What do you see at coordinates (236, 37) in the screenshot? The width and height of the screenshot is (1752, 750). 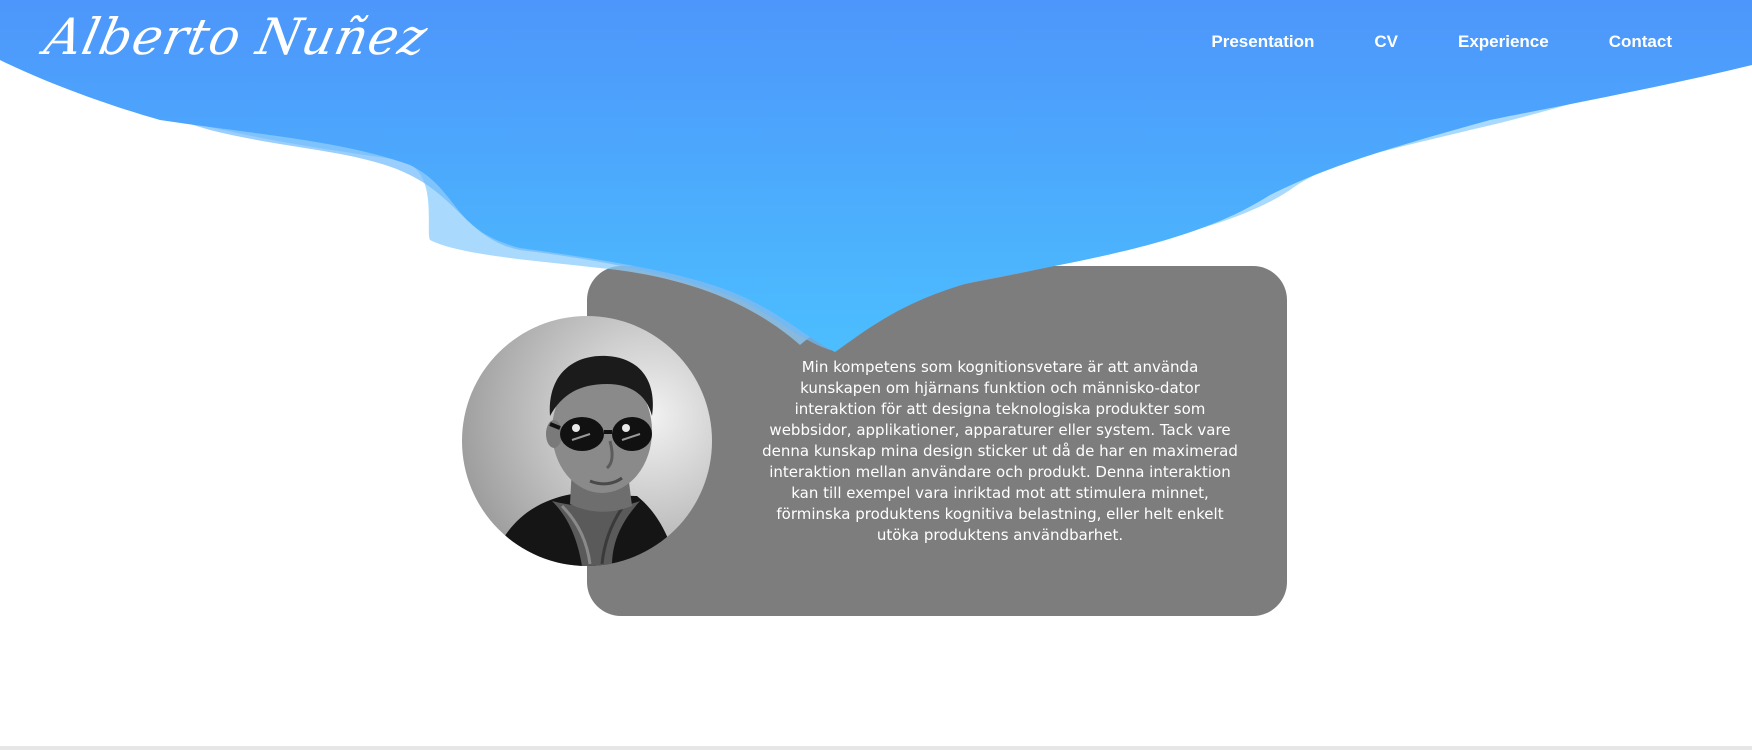 I see `logo: Alberto Nuñez` at bounding box center [236, 37].